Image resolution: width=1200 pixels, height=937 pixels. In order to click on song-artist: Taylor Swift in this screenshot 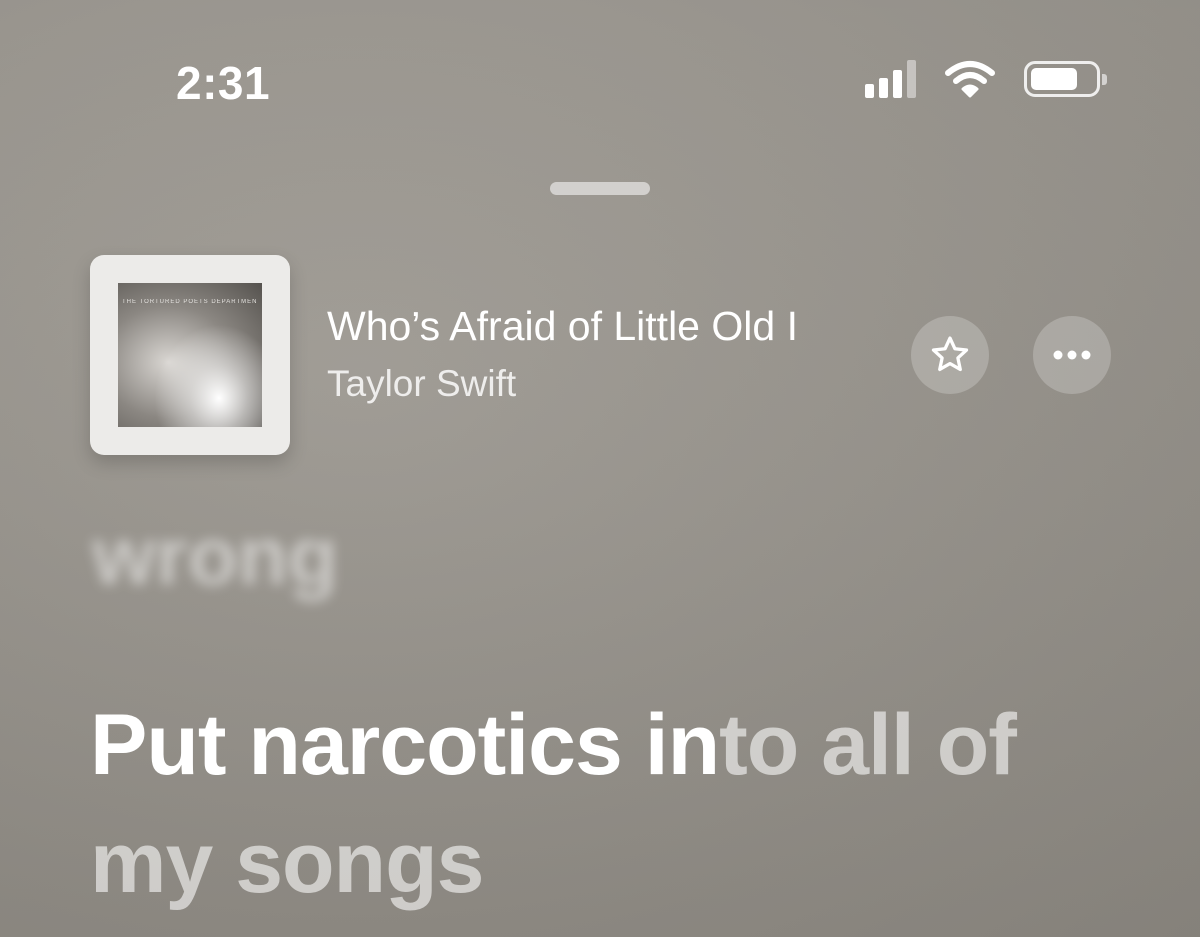, I will do `click(421, 384)`.